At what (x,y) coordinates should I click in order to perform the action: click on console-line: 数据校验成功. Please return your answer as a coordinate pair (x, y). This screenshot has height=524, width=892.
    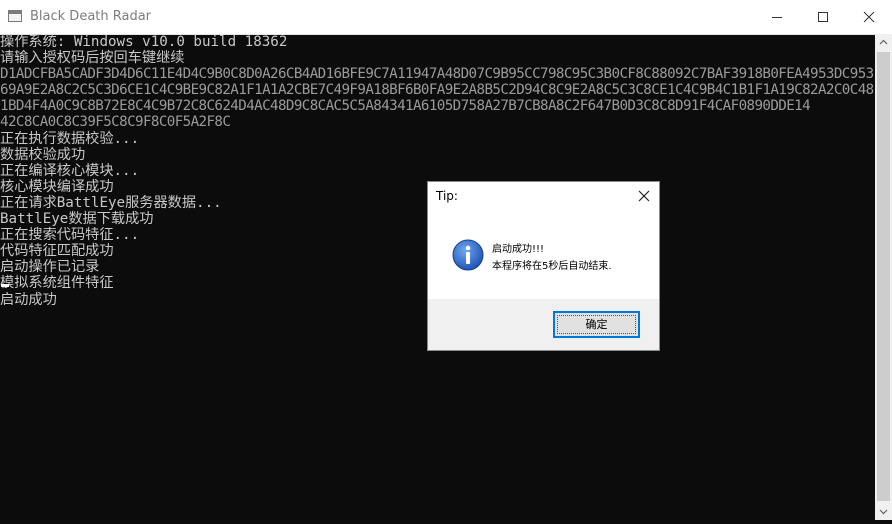
    Looking at the image, I should click on (43, 154).